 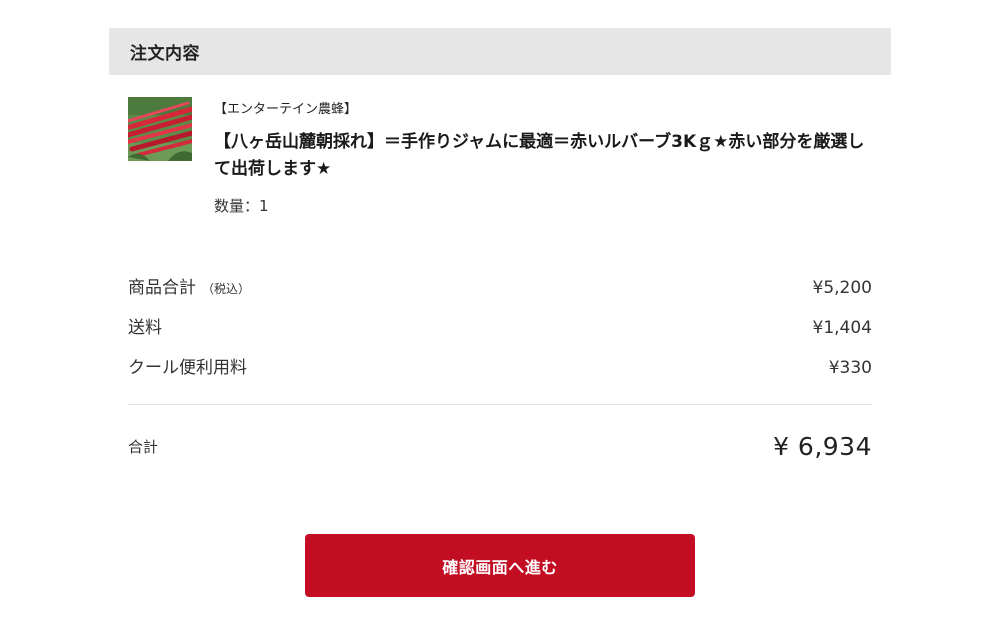 I want to click on subtotal-row: 商品合計 （税込） ¥5,200, so click(x=500, y=285).